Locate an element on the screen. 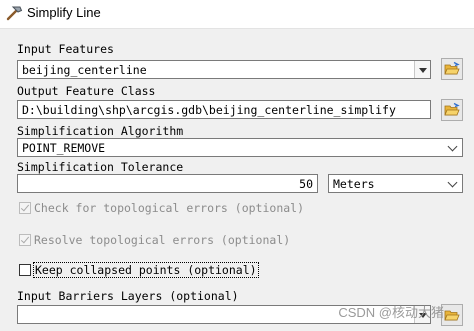 This screenshot has height=331, width=474. hammer-icon is located at coordinates (14, 13).